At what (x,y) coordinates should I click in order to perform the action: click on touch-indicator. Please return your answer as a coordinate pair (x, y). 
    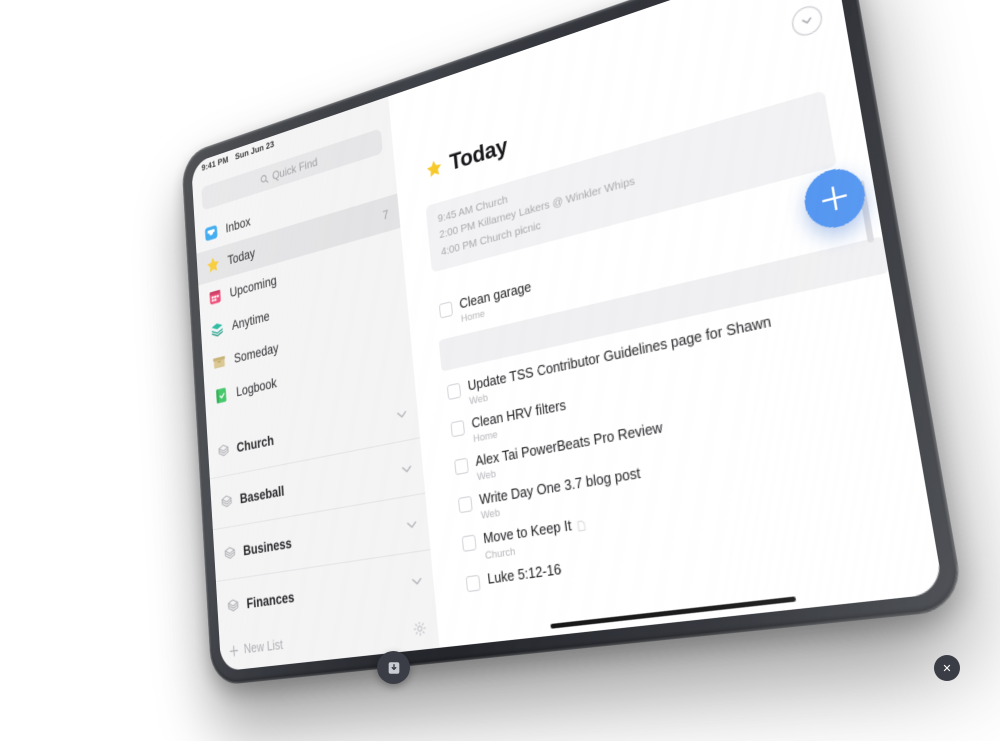
    Looking at the image, I should click on (393, 667).